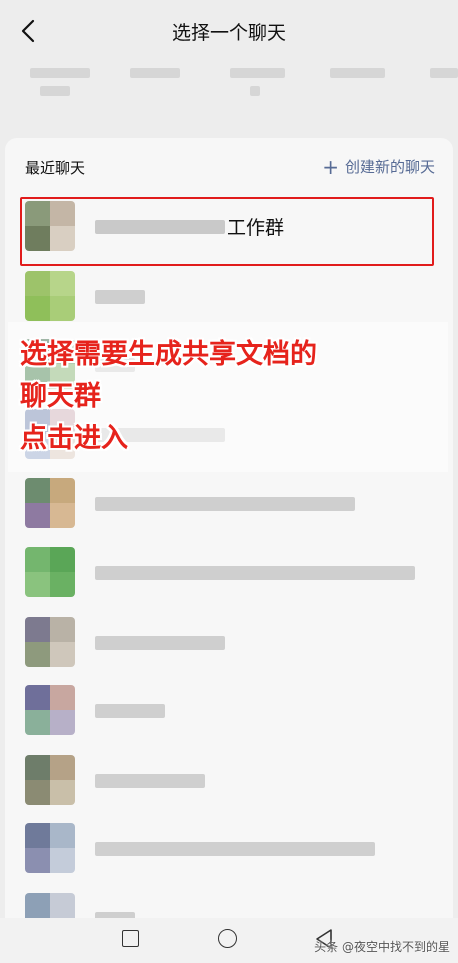  I want to click on annotation-line-3: 点击进入, so click(74, 438).